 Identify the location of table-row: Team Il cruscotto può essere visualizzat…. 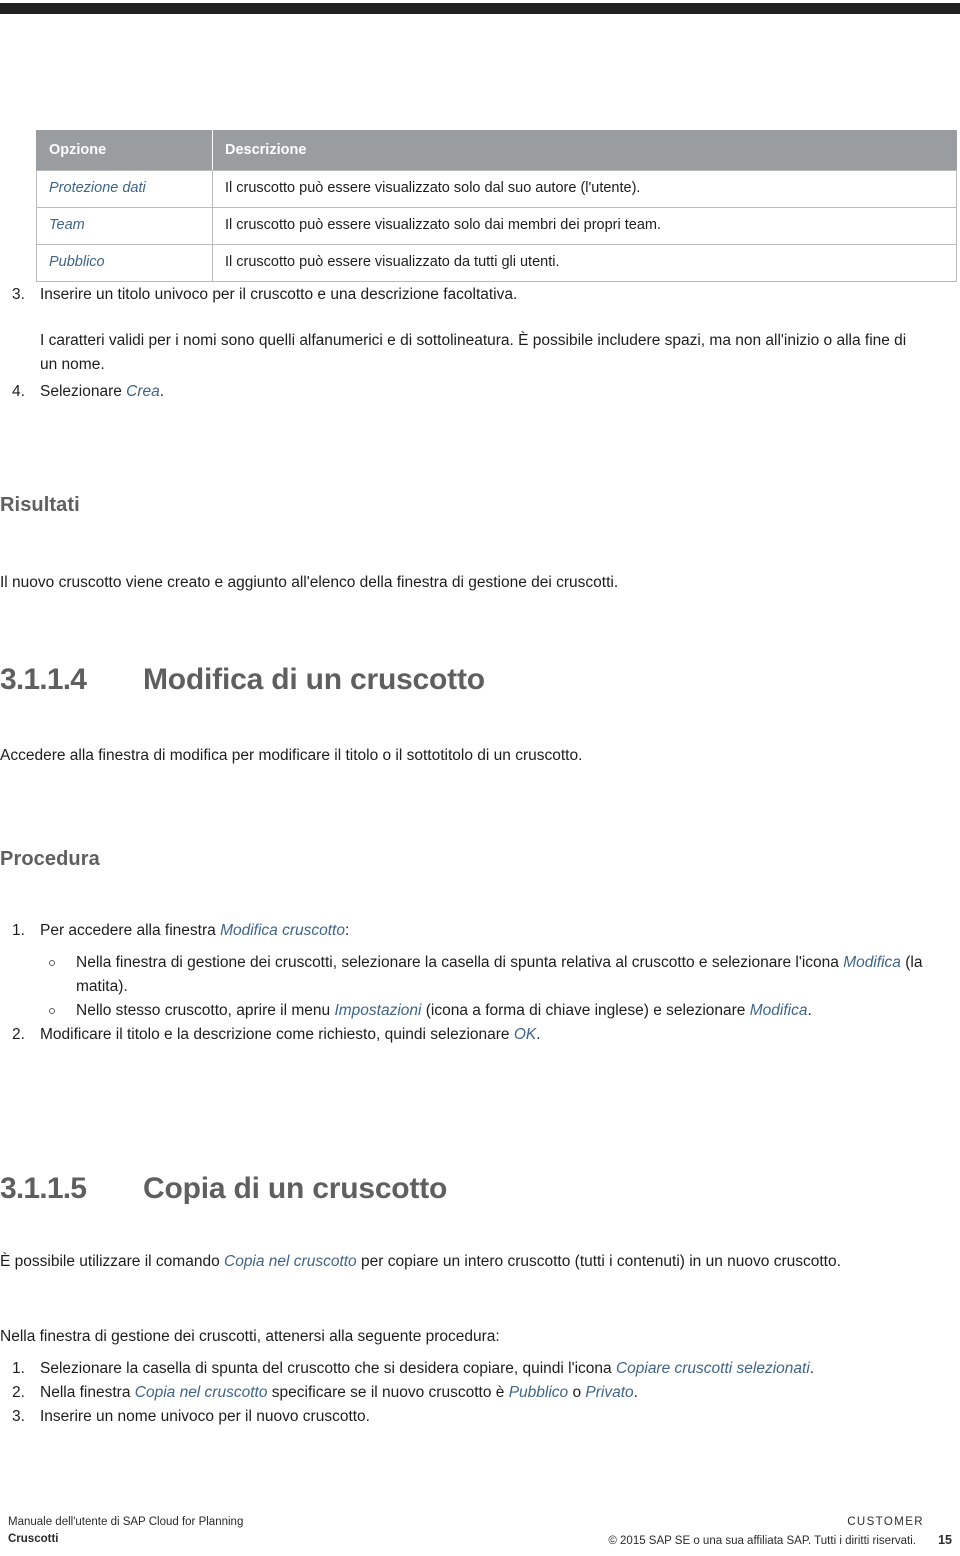
(496, 226).